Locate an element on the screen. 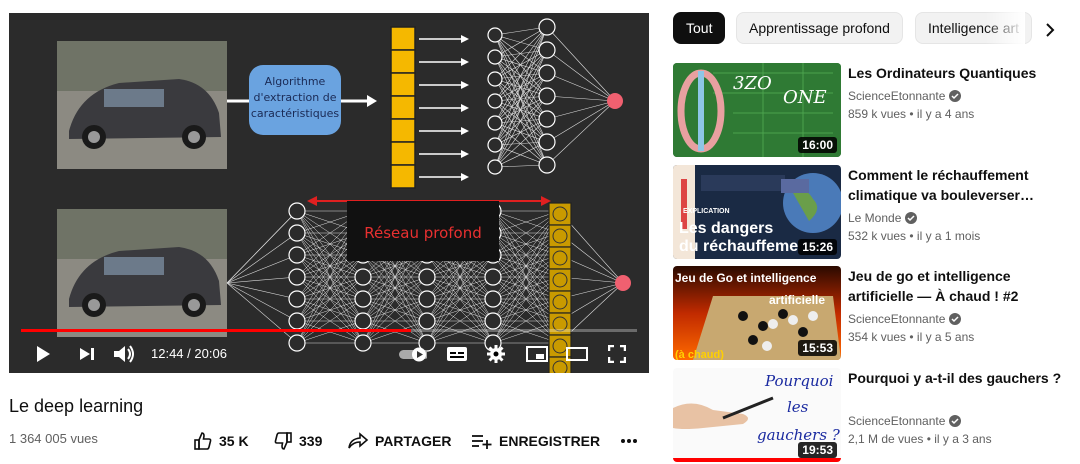 This screenshot has width=1080, height=464. theater-button is located at coordinates (577, 354).